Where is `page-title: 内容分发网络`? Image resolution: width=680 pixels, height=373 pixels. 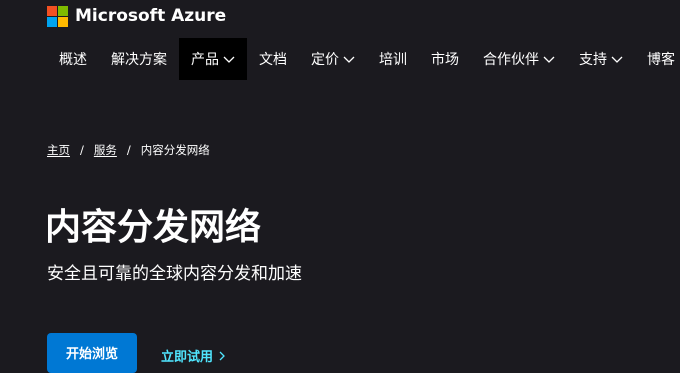 page-title: 内容分发网络 is located at coordinates (153, 227).